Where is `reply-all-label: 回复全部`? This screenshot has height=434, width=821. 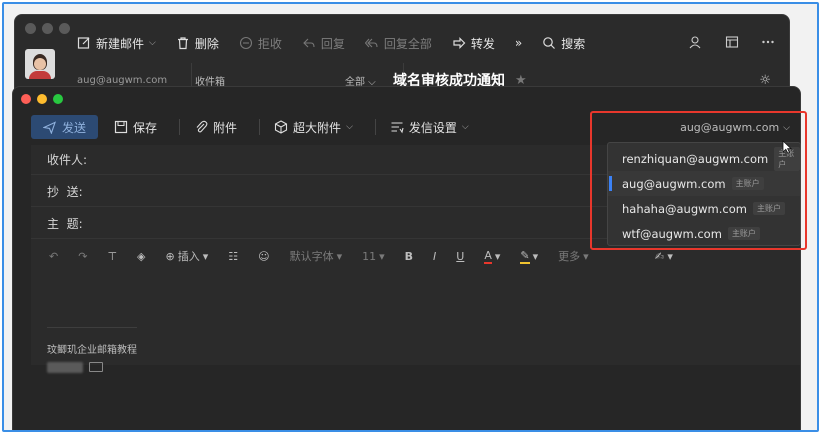
reply-all-label: 回复全部 is located at coordinates (407, 43).